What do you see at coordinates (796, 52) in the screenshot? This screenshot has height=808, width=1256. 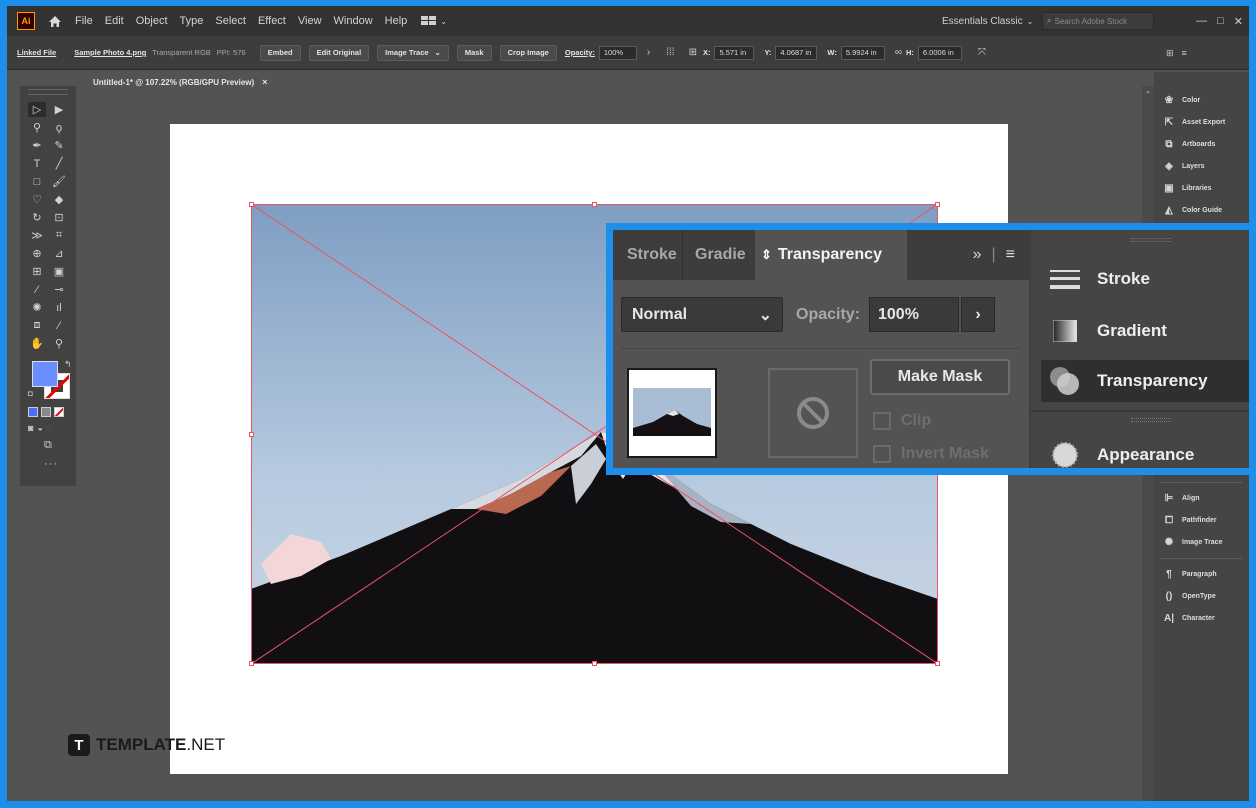 I see `y-input: 4.0687 in` at bounding box center [796, 52].